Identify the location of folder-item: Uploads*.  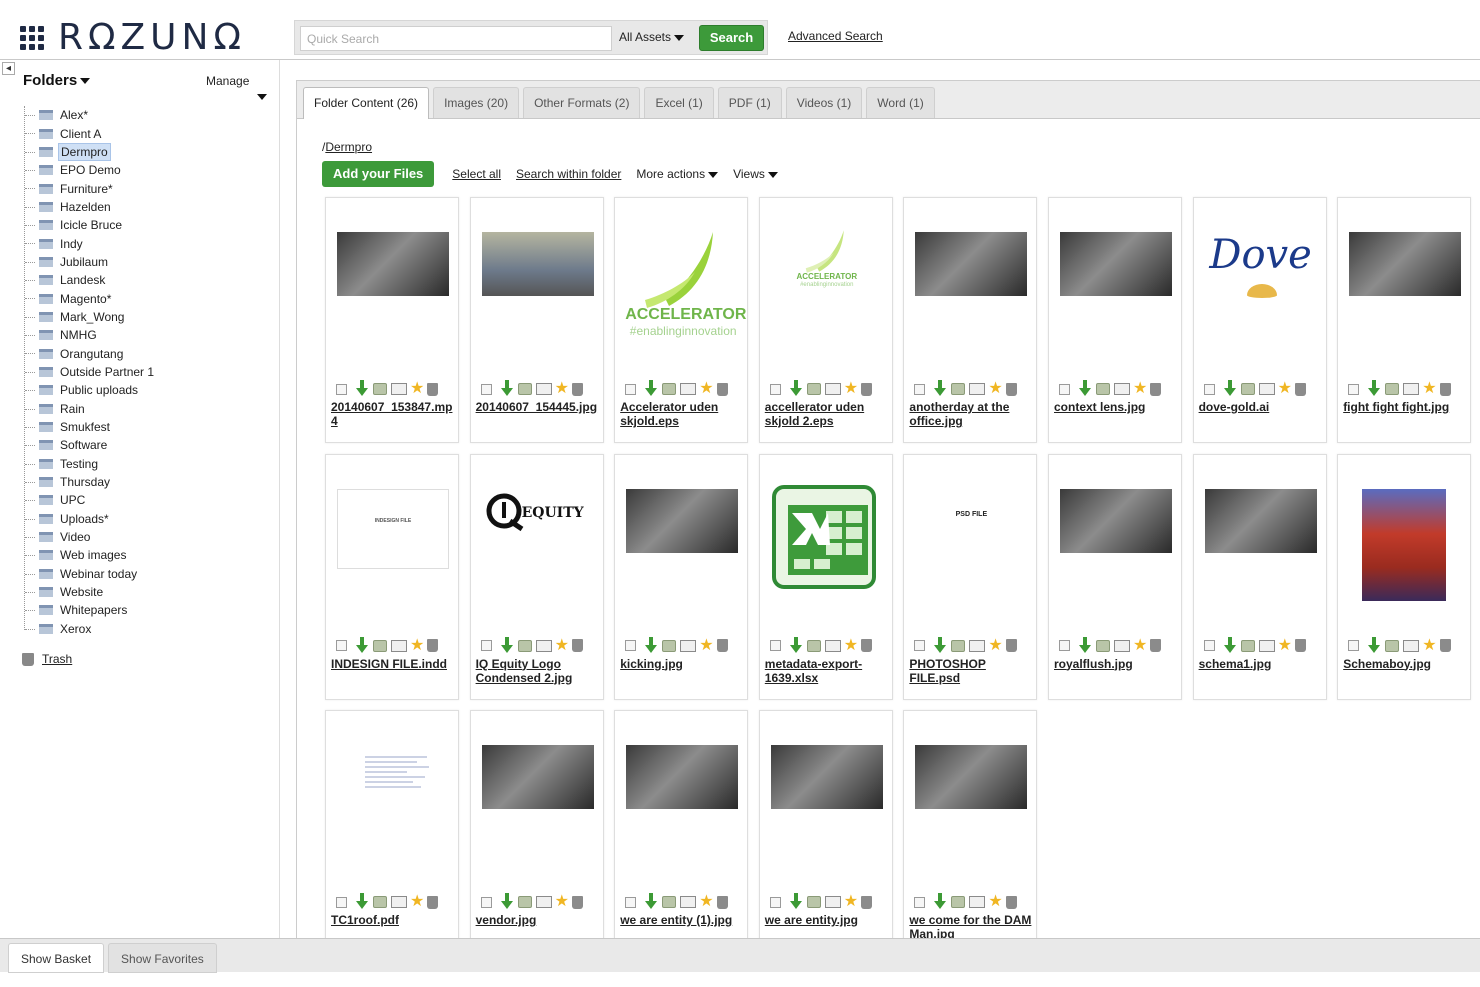
(149, 519).